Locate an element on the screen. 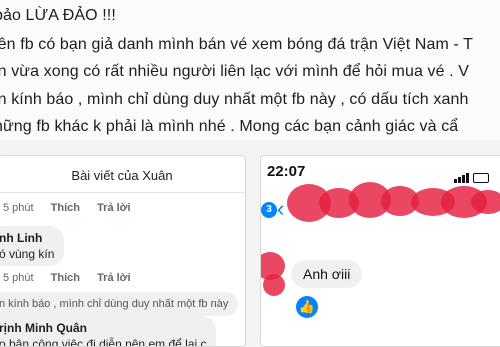 The width and height of the screenshot is (500, 347). comments-header: Bài viết của Xuân is located at coordinates (122, 174).